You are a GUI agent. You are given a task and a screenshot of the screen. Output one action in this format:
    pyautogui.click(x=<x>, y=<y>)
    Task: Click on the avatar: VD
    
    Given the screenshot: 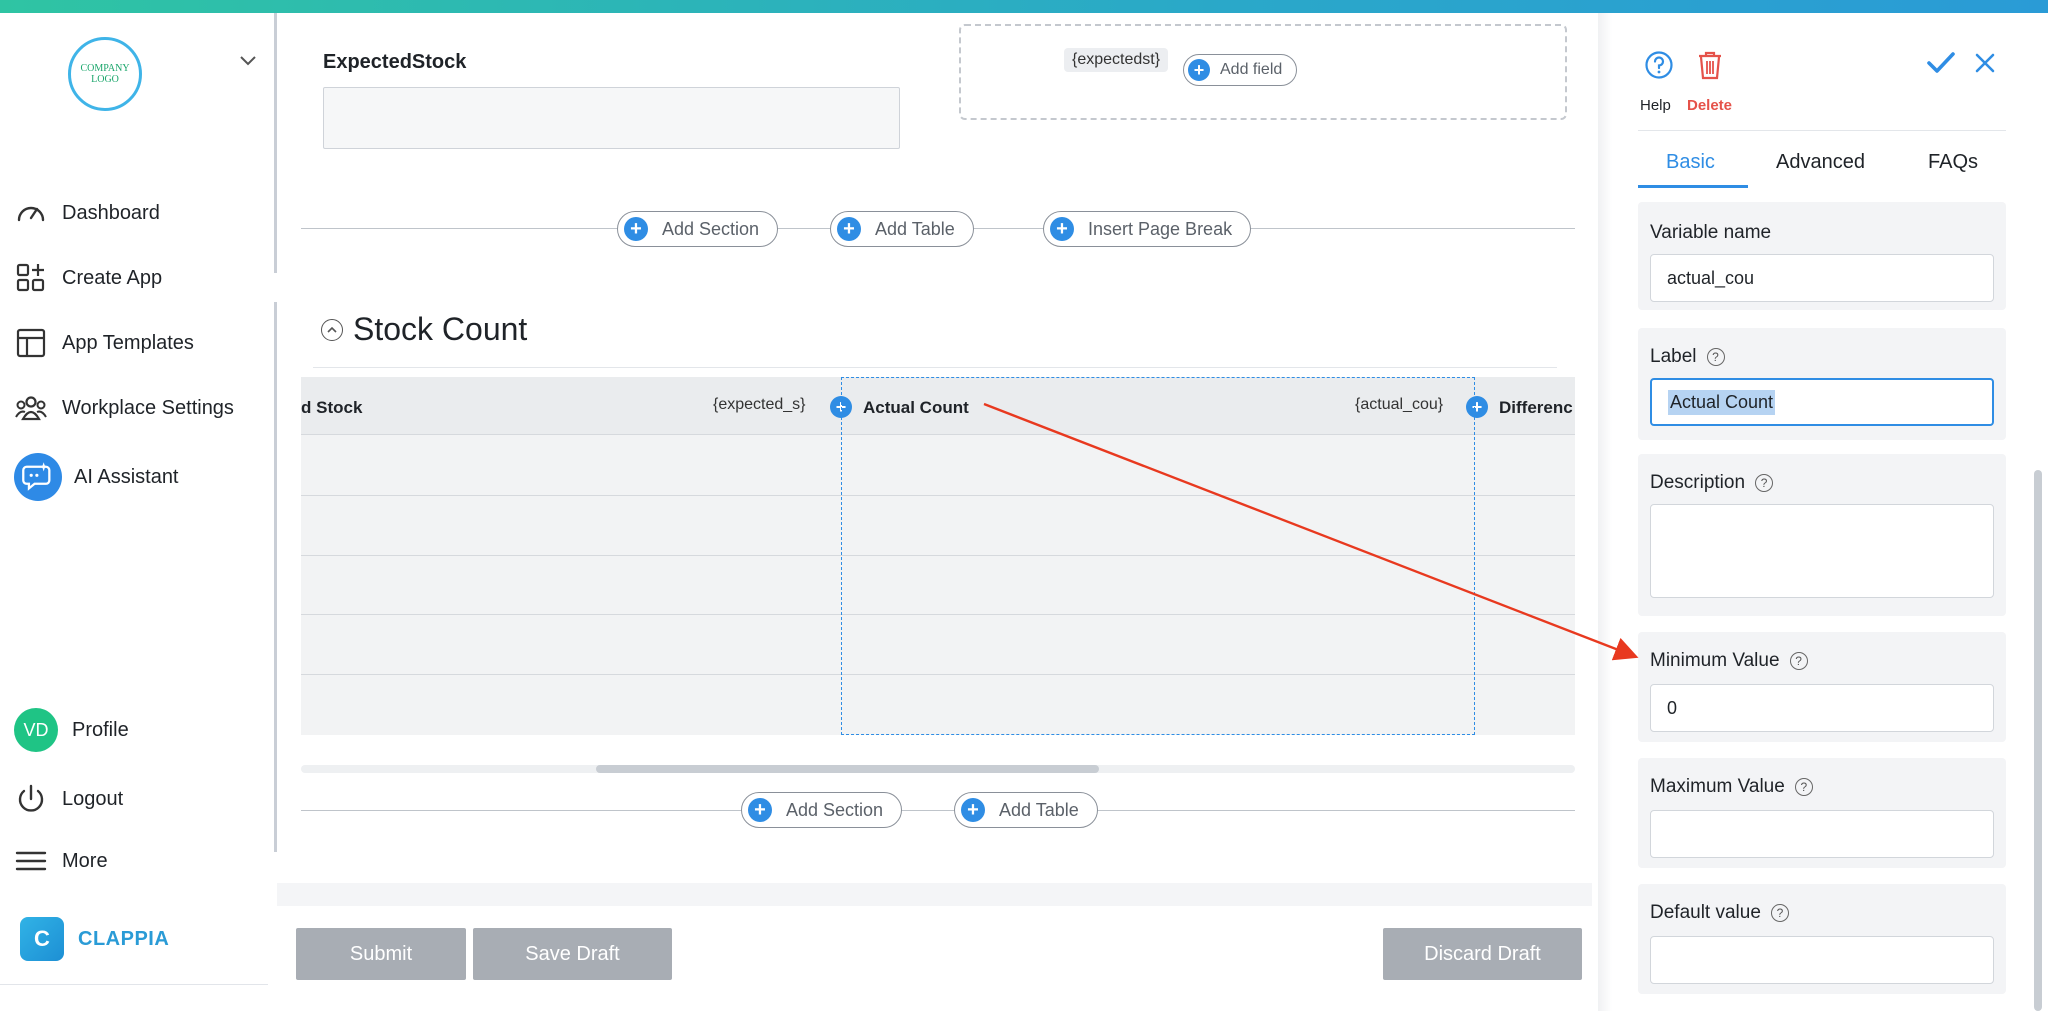 What is the action you would take?
    pyautogui.click(x=36, y=730)
    